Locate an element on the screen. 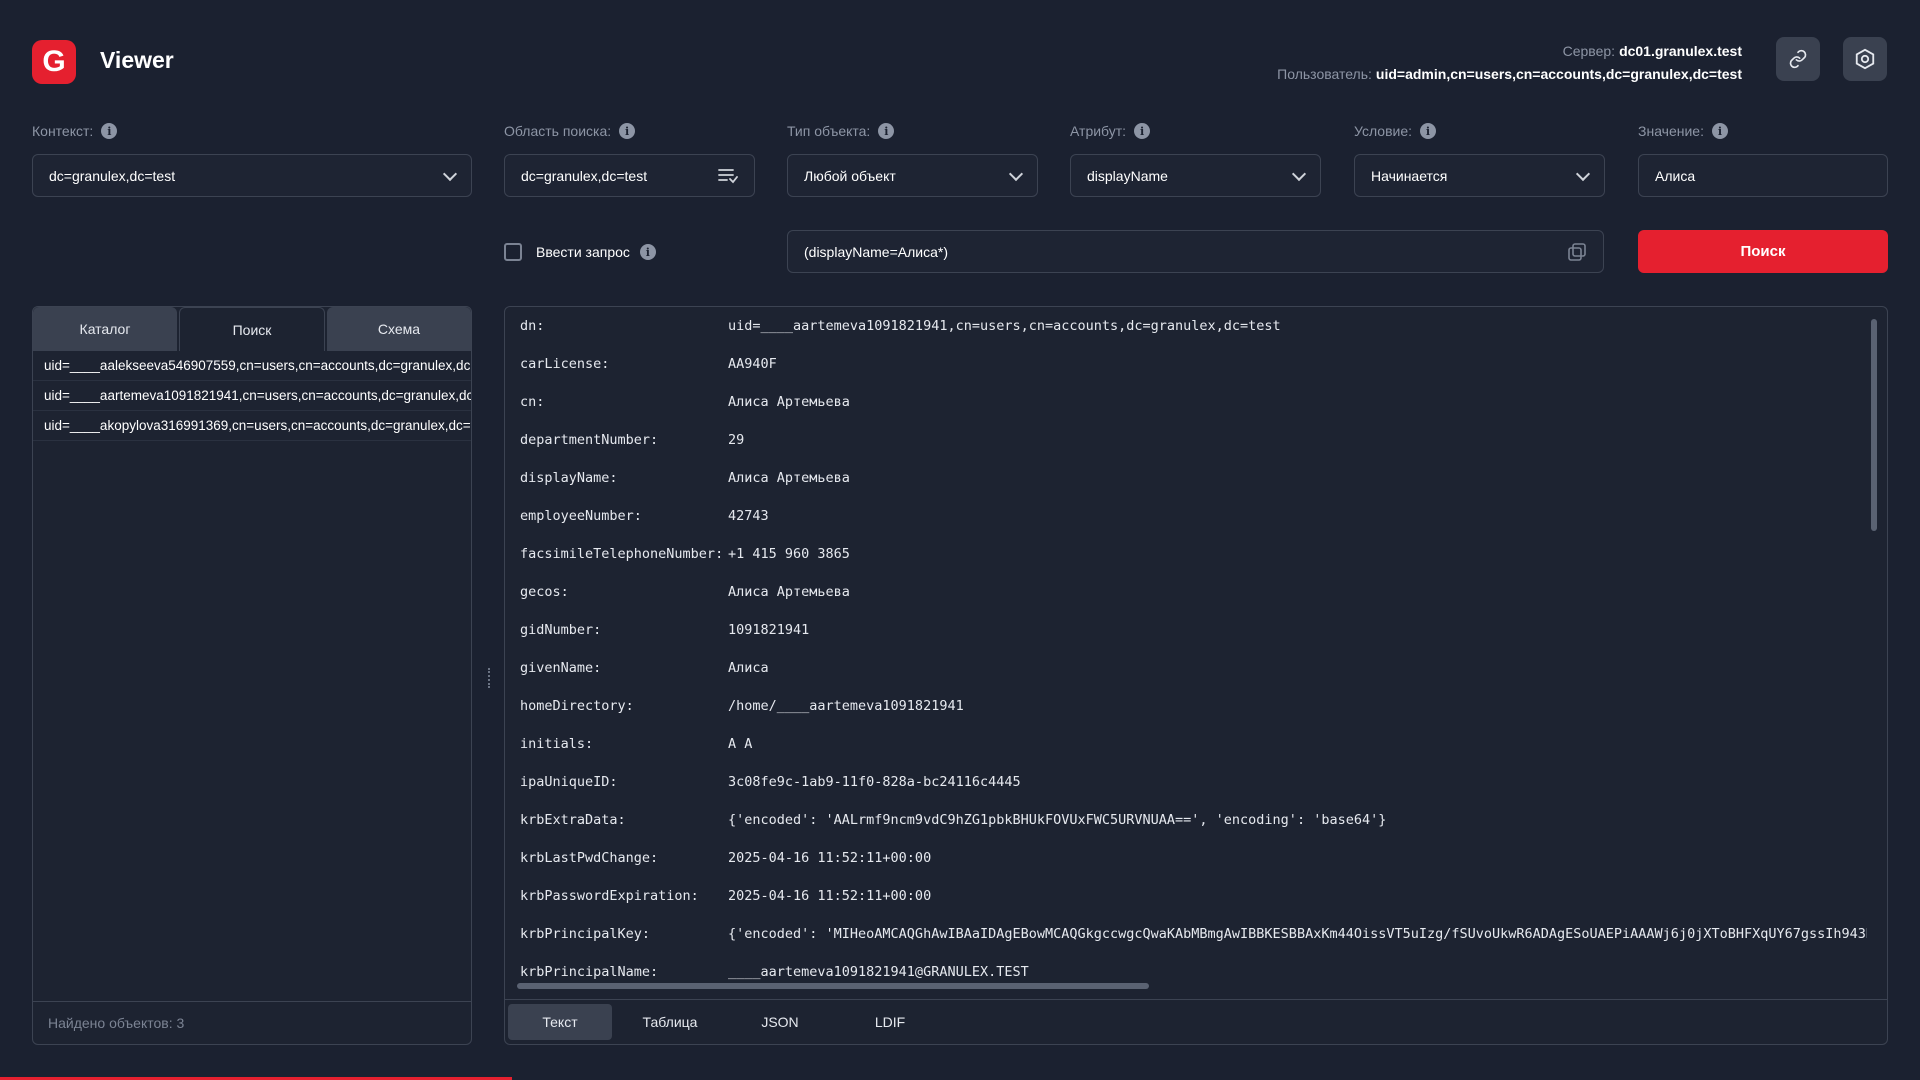 Image resolution: width=1920 pixels, height=1080 pixels. scope-select: dc=granulex,dc=test is located at coordinates (629, 175).